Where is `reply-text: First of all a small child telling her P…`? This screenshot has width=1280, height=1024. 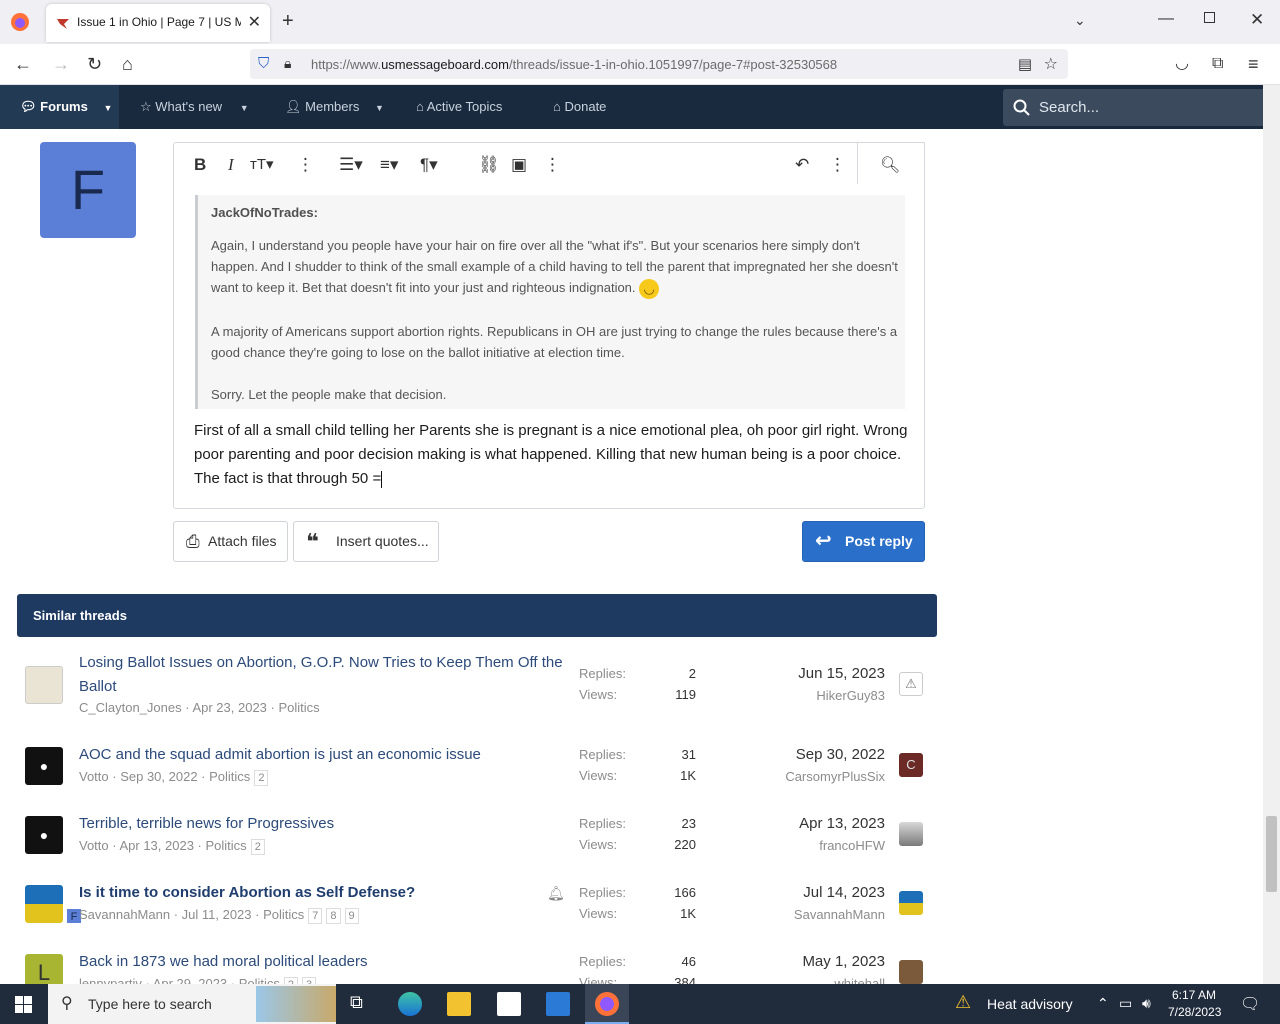 reply-text: First of all a small child telling her P… is located at coordinates (553, 455).